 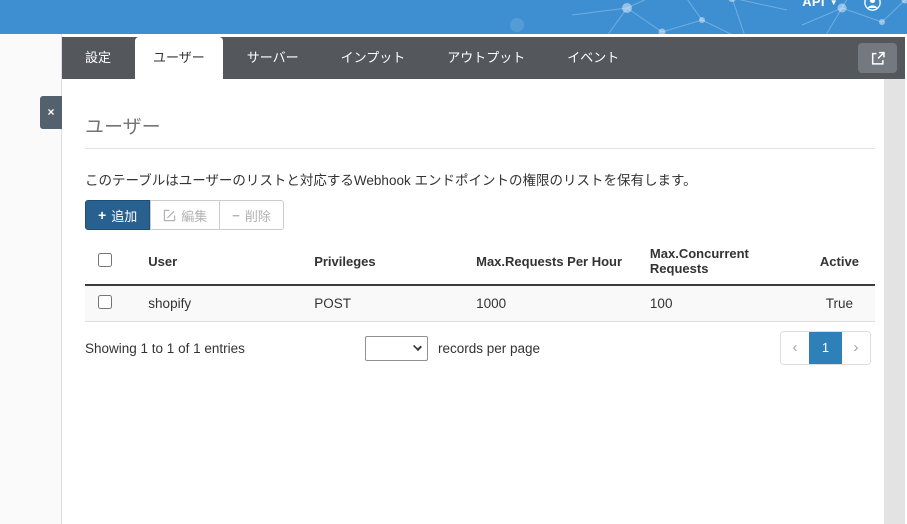 What do you see at coordinates (105, 302) in the screenshot?
I see `row-checkbox` at bounding box center [105, 302].